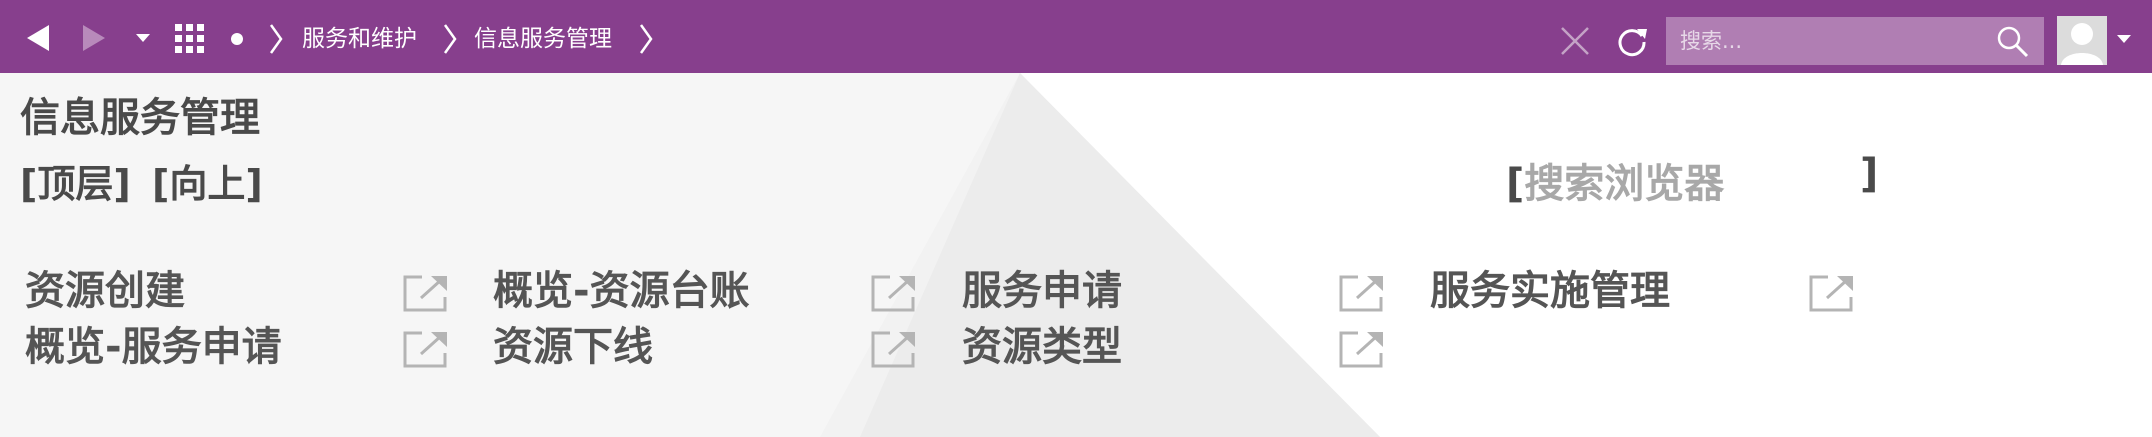 This screenshot has width=2152, height=437. I want to click on item-label: 资源下线, so click(573, 347).